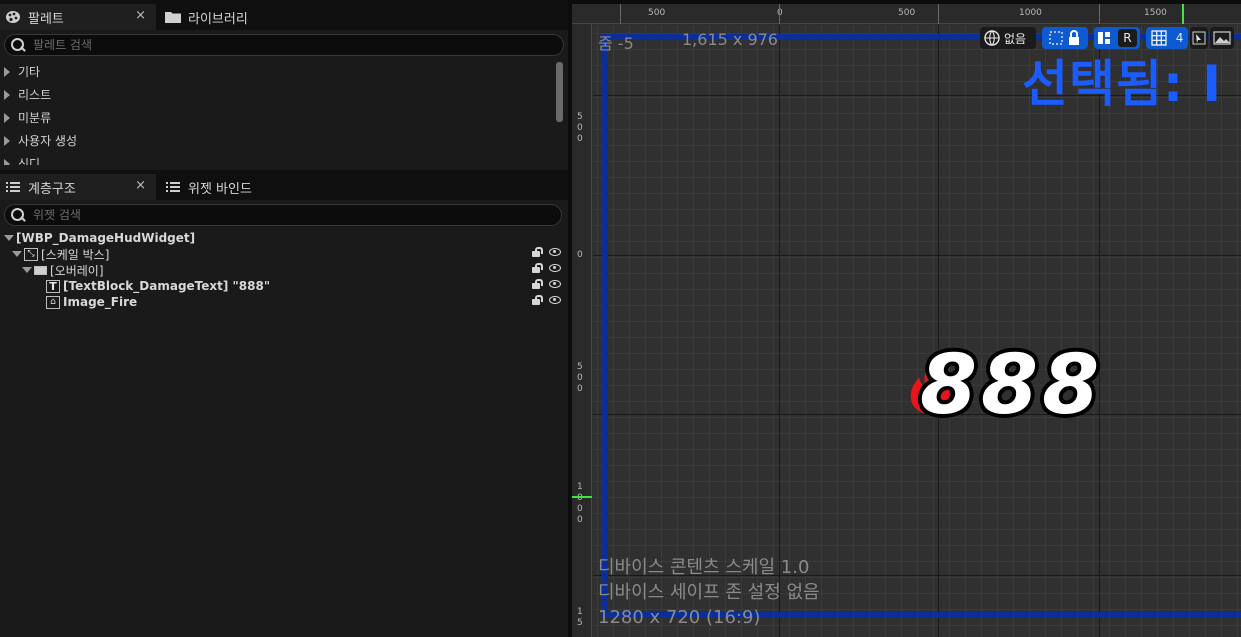  What do you see at coordinates (276, 140) in the screenshot?
I see `palette-category: 사용자 생성` at bounding box center [276, 140].